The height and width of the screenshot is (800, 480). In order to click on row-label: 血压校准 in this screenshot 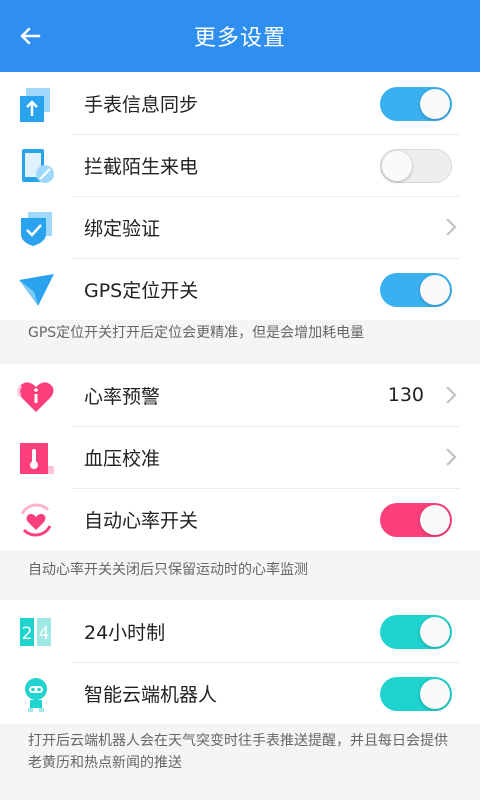, I will do `click(122, 458)`.